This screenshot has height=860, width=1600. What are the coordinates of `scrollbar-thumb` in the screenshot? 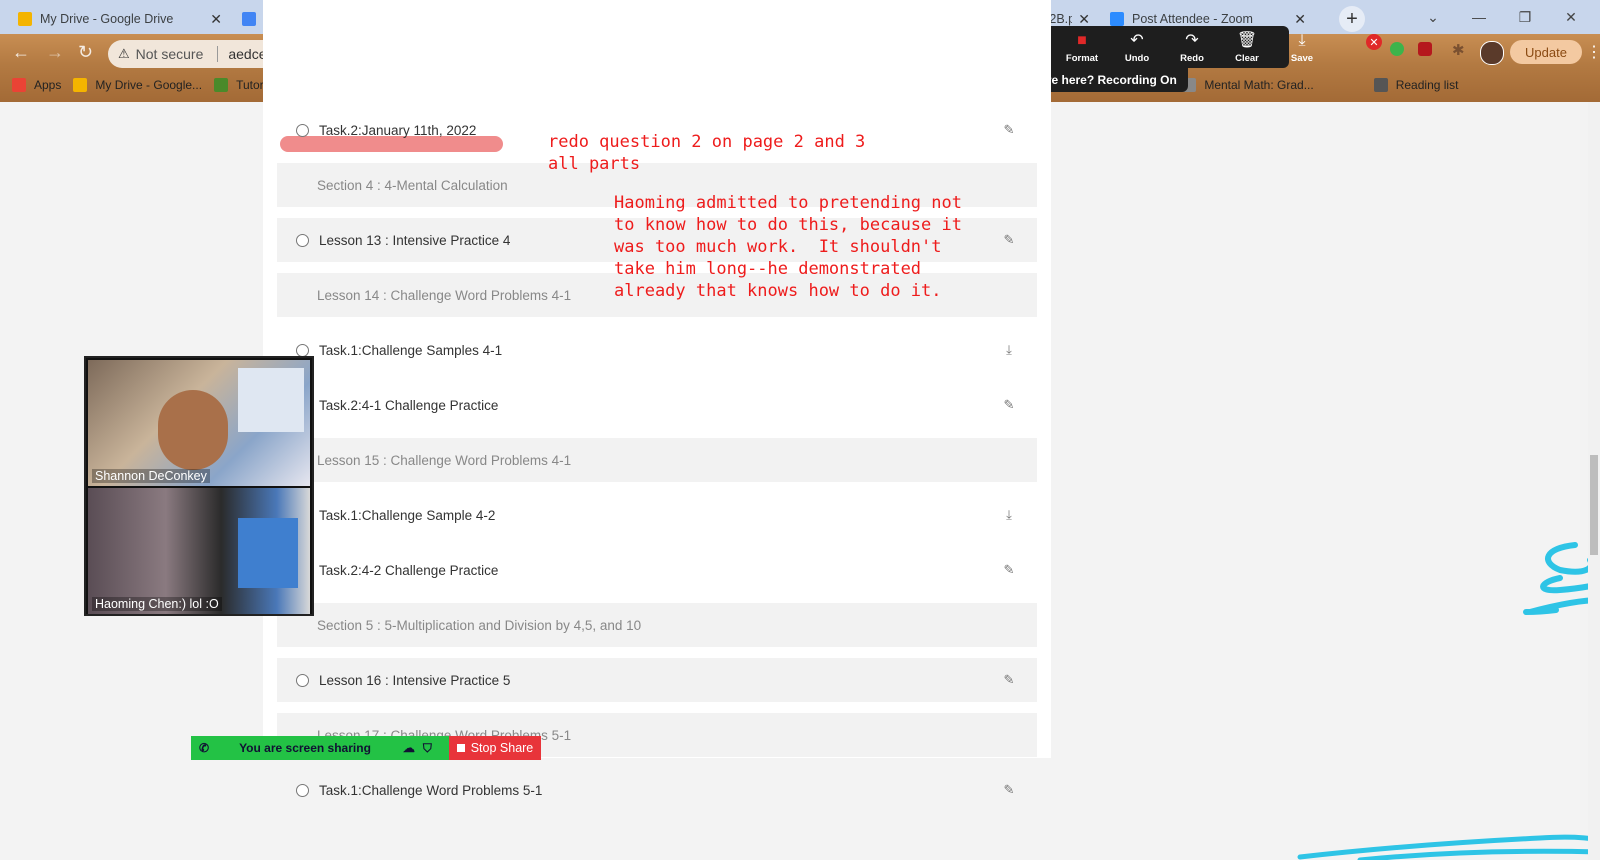 It's located at (1594, 505).